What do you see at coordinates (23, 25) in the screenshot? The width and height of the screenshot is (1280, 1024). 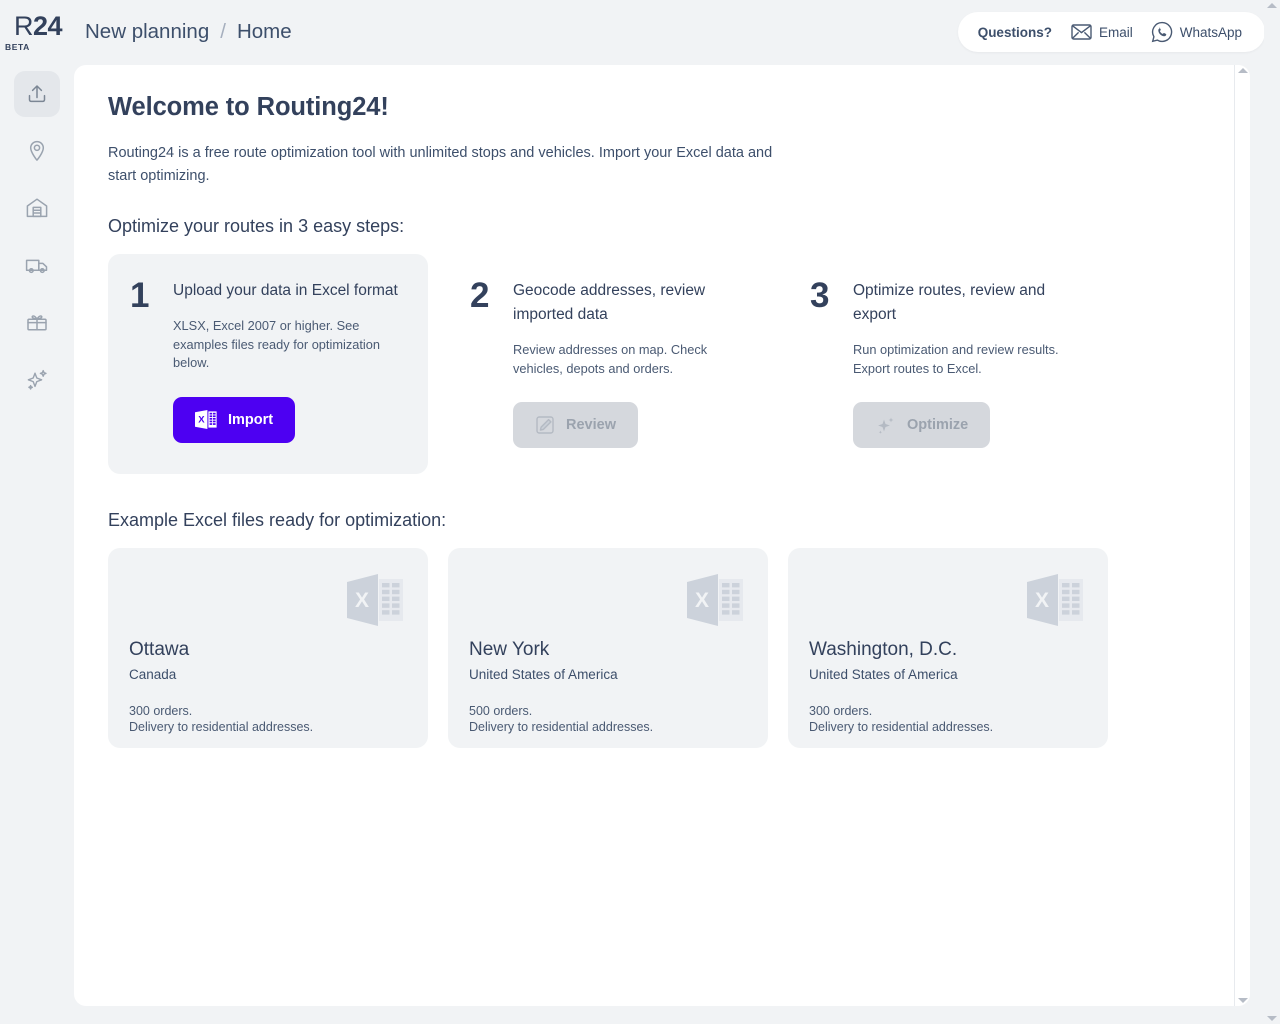 I see `logo-letter-r: R` at bounding box center [23, 25].